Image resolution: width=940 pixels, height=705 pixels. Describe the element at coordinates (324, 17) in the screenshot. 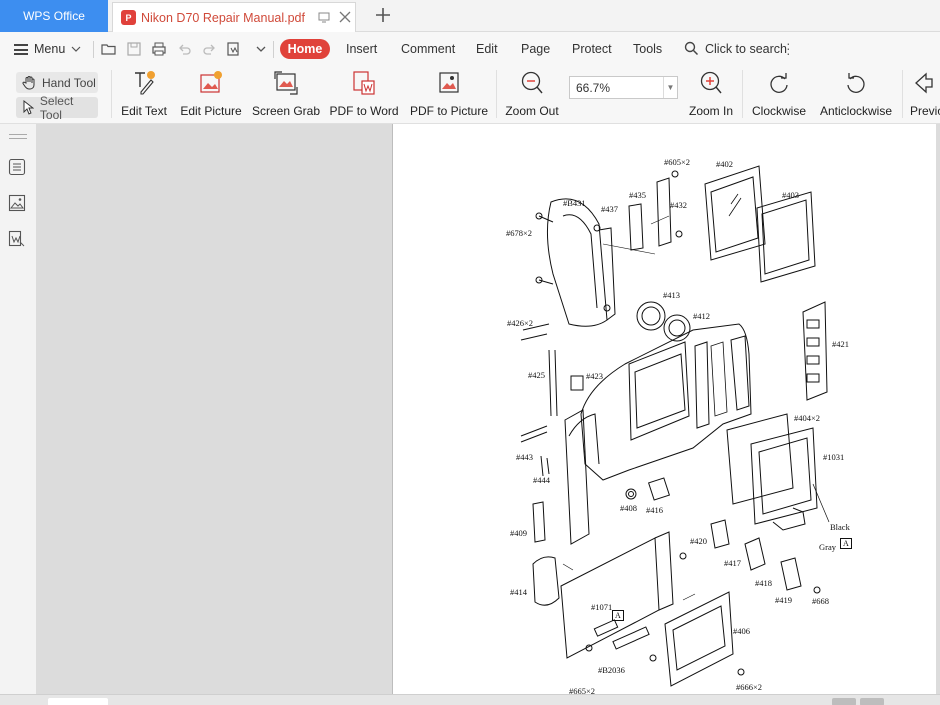

I see `window-restore-icon` at that location.